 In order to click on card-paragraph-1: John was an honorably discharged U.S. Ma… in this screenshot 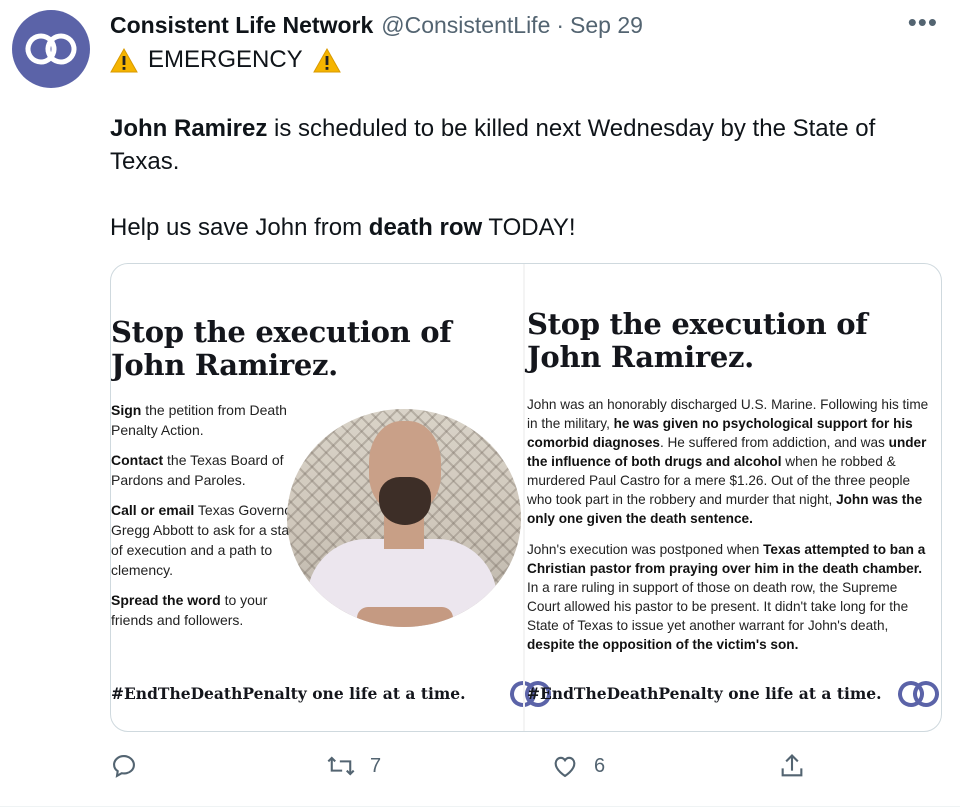, I will do `click(729, 461)`.